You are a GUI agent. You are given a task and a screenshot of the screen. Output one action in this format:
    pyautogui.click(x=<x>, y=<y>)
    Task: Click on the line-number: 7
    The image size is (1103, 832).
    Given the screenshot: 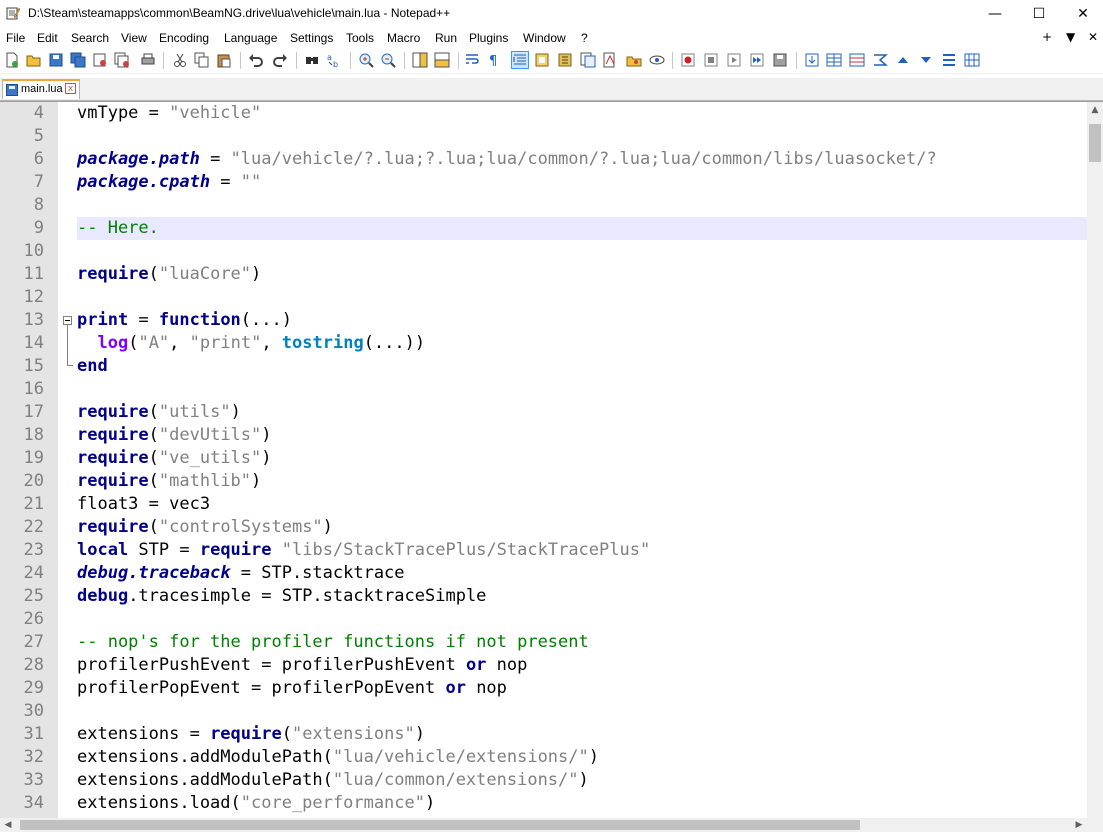 What is the action you would take?
    pyautogui.click(x=38, y=182)
    